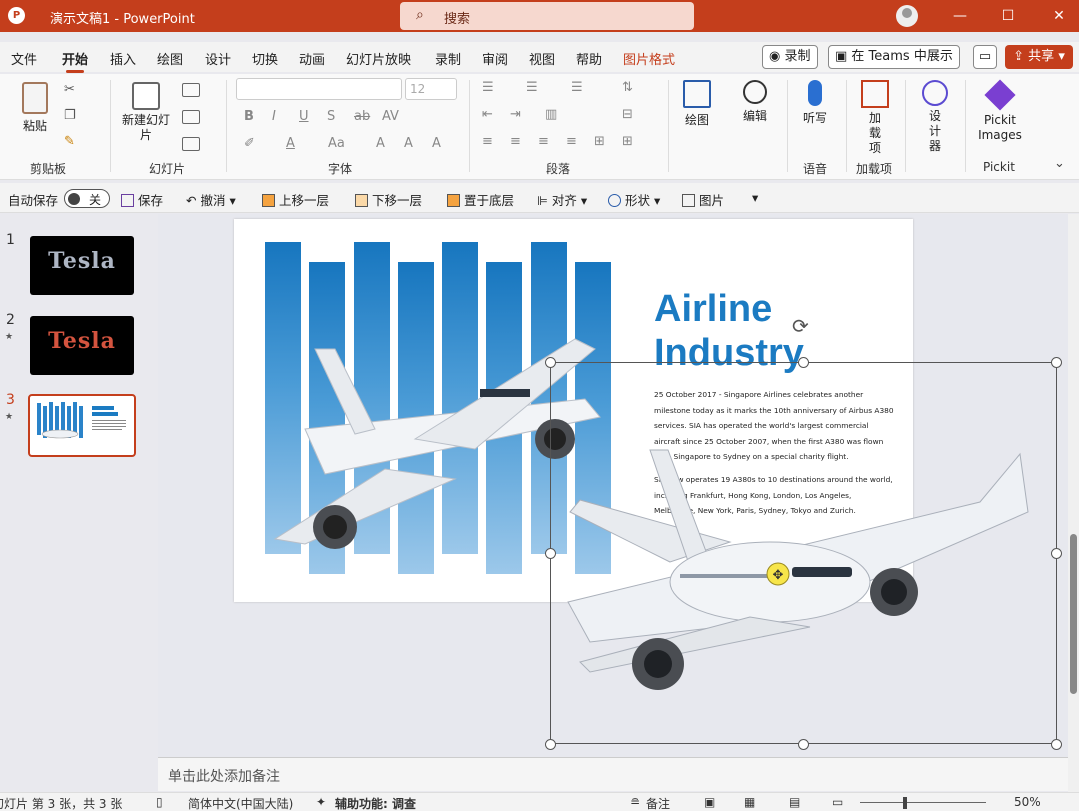 This screenshot has width=1079, height=811. Describe the element at coordinates (627, 141) in the screenshot. I see `smartart-icon: ⊞` at that location.